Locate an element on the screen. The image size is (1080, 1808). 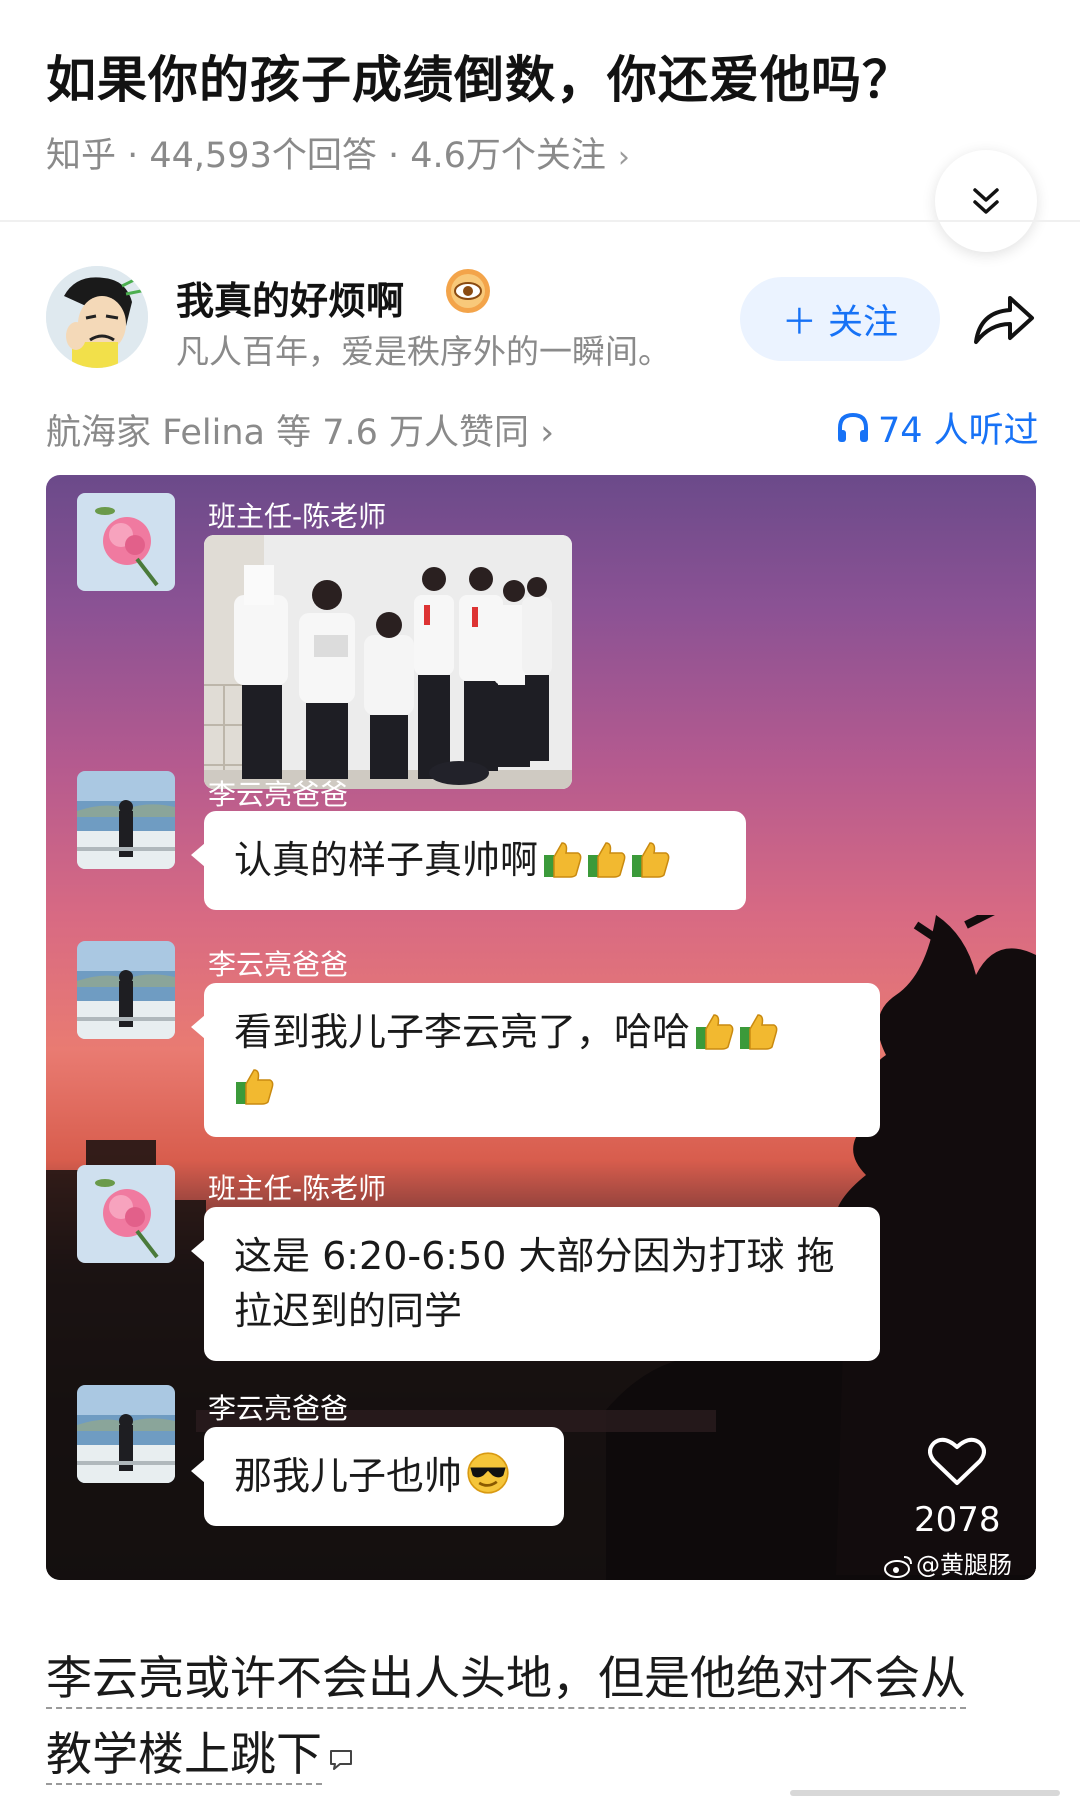
weibo-icon is located at coordinates (898, 1567).